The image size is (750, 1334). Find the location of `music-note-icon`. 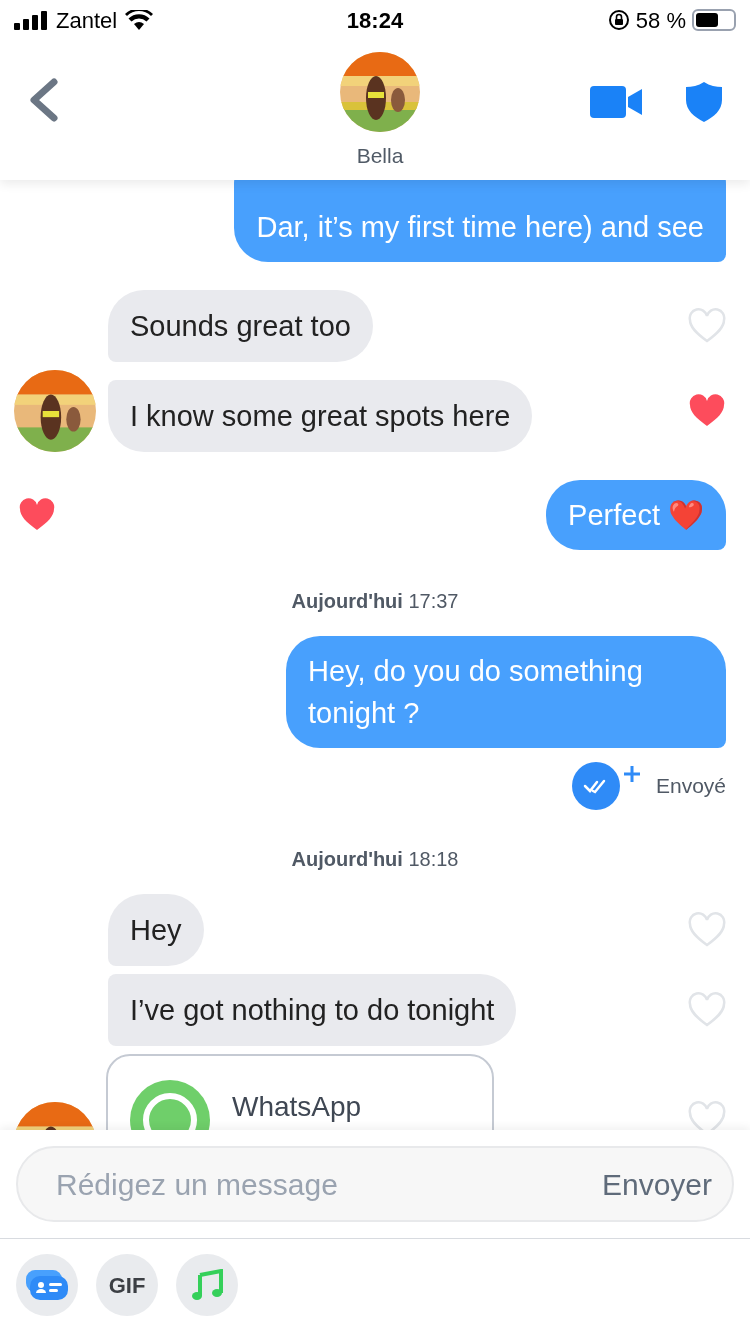

music-note-icon is located at coordinates (207, 1285).